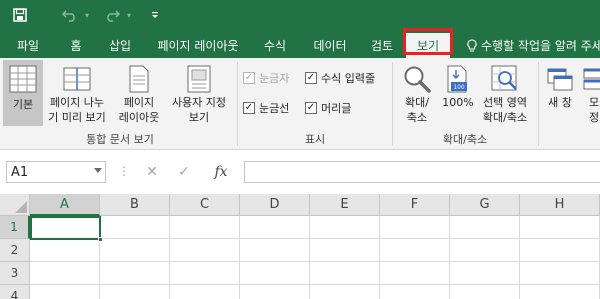 The image size is (600, 299). I want to click on column-header-e: E, so click(345, 205).